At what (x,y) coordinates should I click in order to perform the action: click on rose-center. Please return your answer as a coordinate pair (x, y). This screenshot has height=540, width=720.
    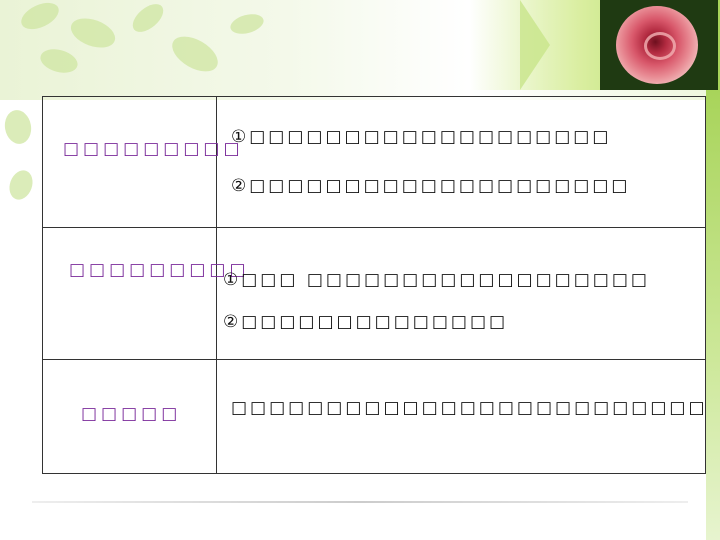
    Looking at the image, I should click on (660, 46).